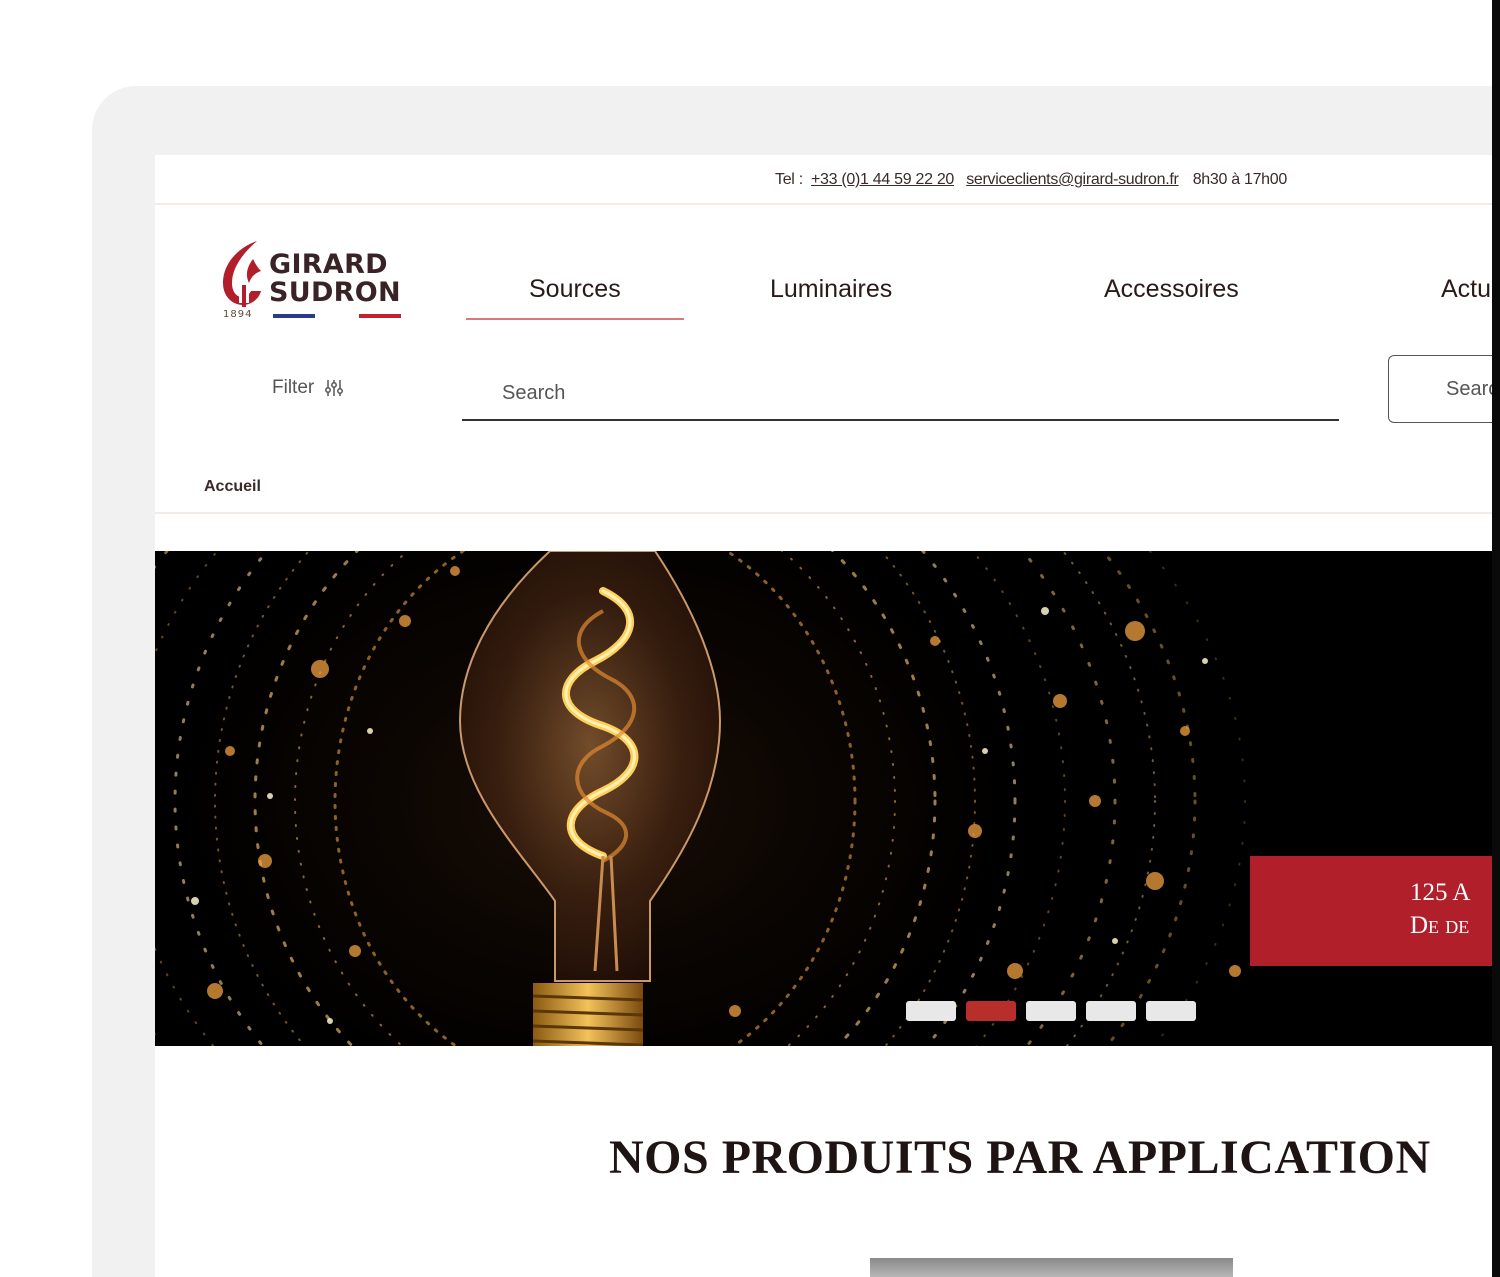 The width and height of the screenshot is (1500, 1277). What do you see at coordinates (335, 292) in the screenshot?
I see `brand-line-2: SUDRON` at bounding box center [335, 292].